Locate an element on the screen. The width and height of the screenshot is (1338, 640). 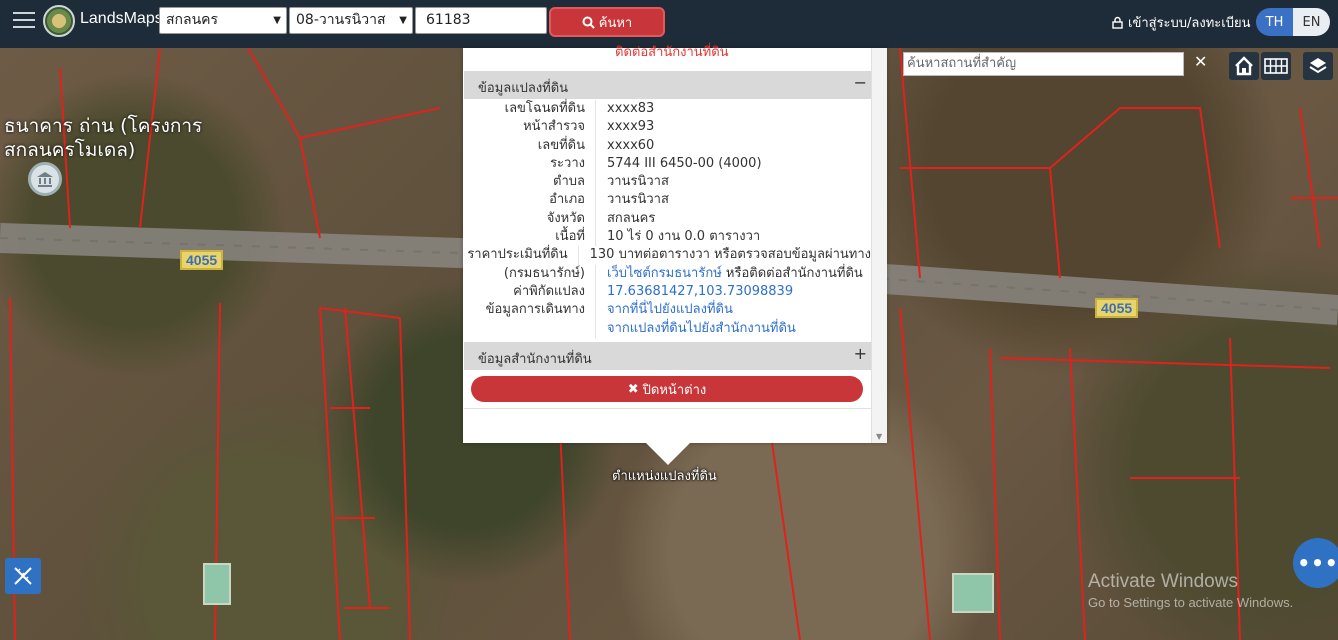
login-link: เข้าสู่ระบบ/ลงทะเบียน is located at coordinates (1181, 22).